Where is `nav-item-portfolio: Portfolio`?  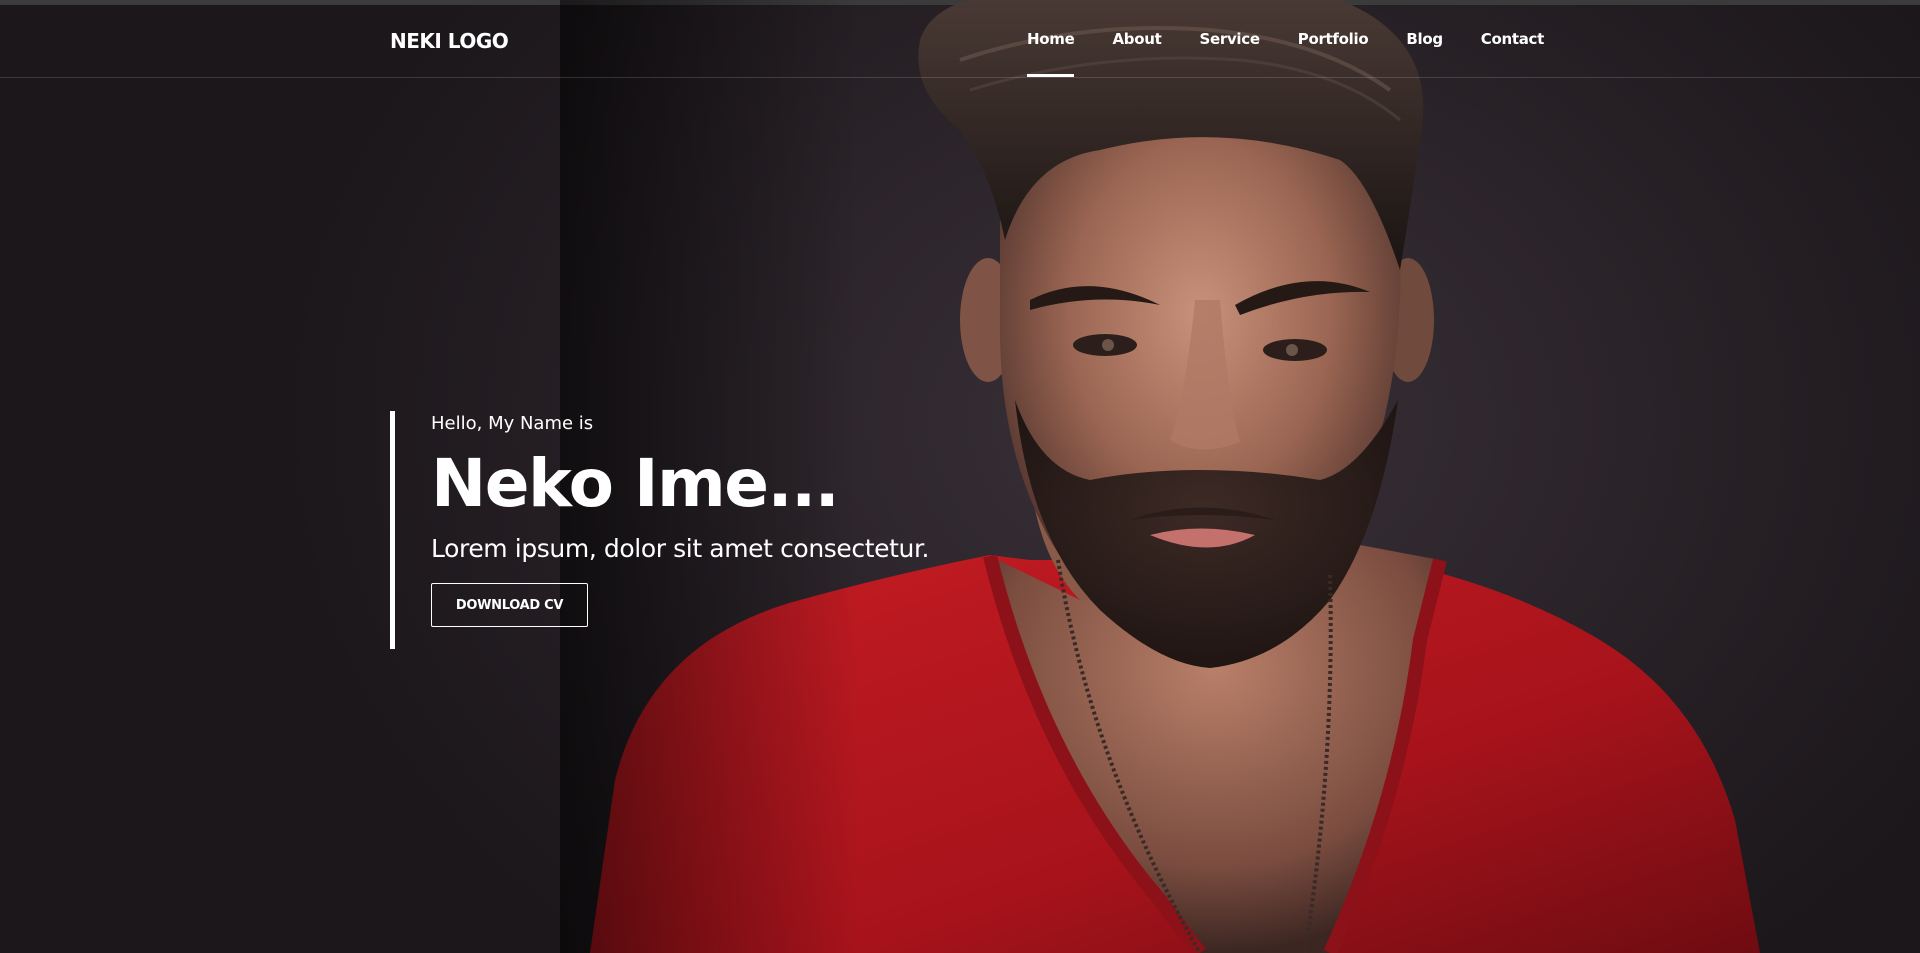
nav-item-portfolio: Portfolio is located at coordinates (1333, 53).